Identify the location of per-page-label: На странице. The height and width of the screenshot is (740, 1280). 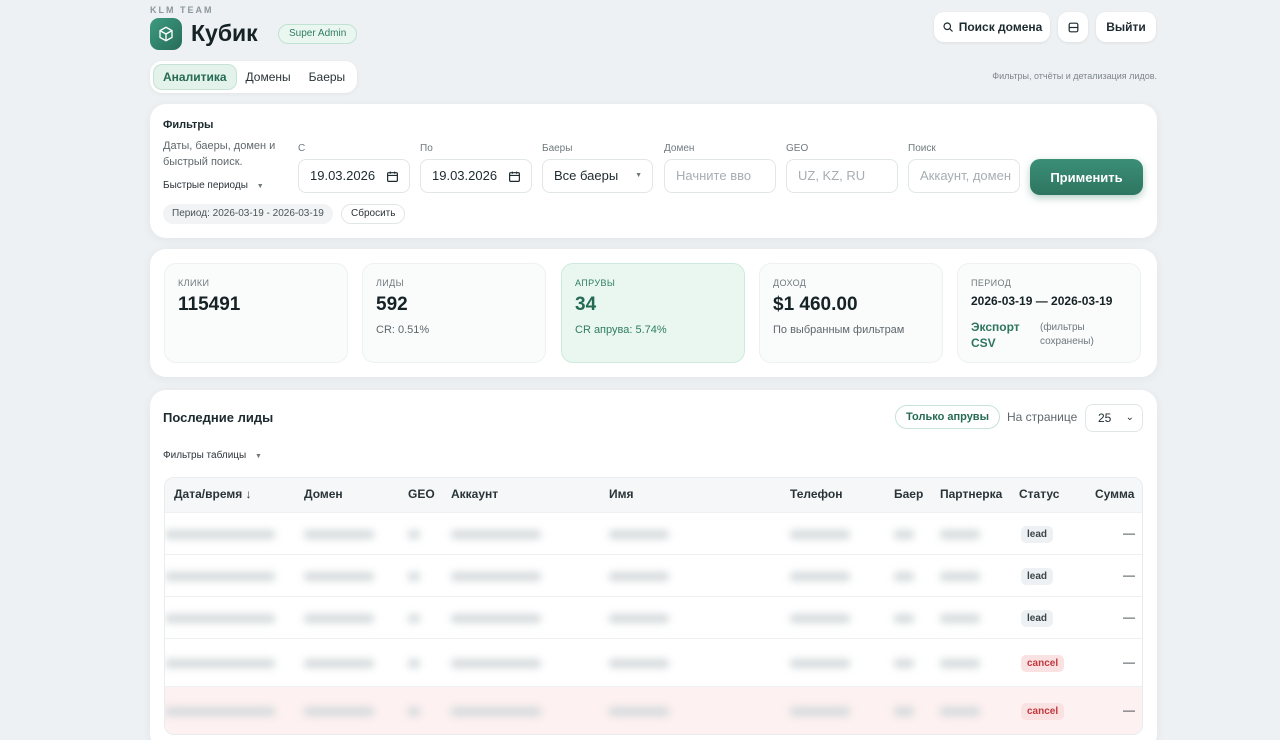
(1042, 417).